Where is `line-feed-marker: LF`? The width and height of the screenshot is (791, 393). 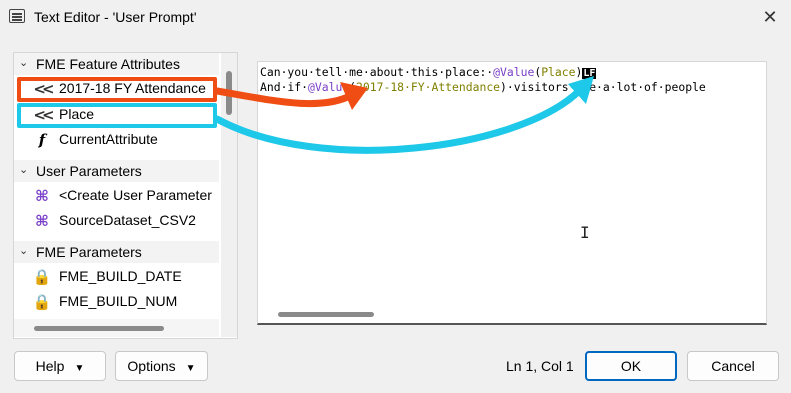 line-feed-marker: LF is located at coordinates (589, 73).